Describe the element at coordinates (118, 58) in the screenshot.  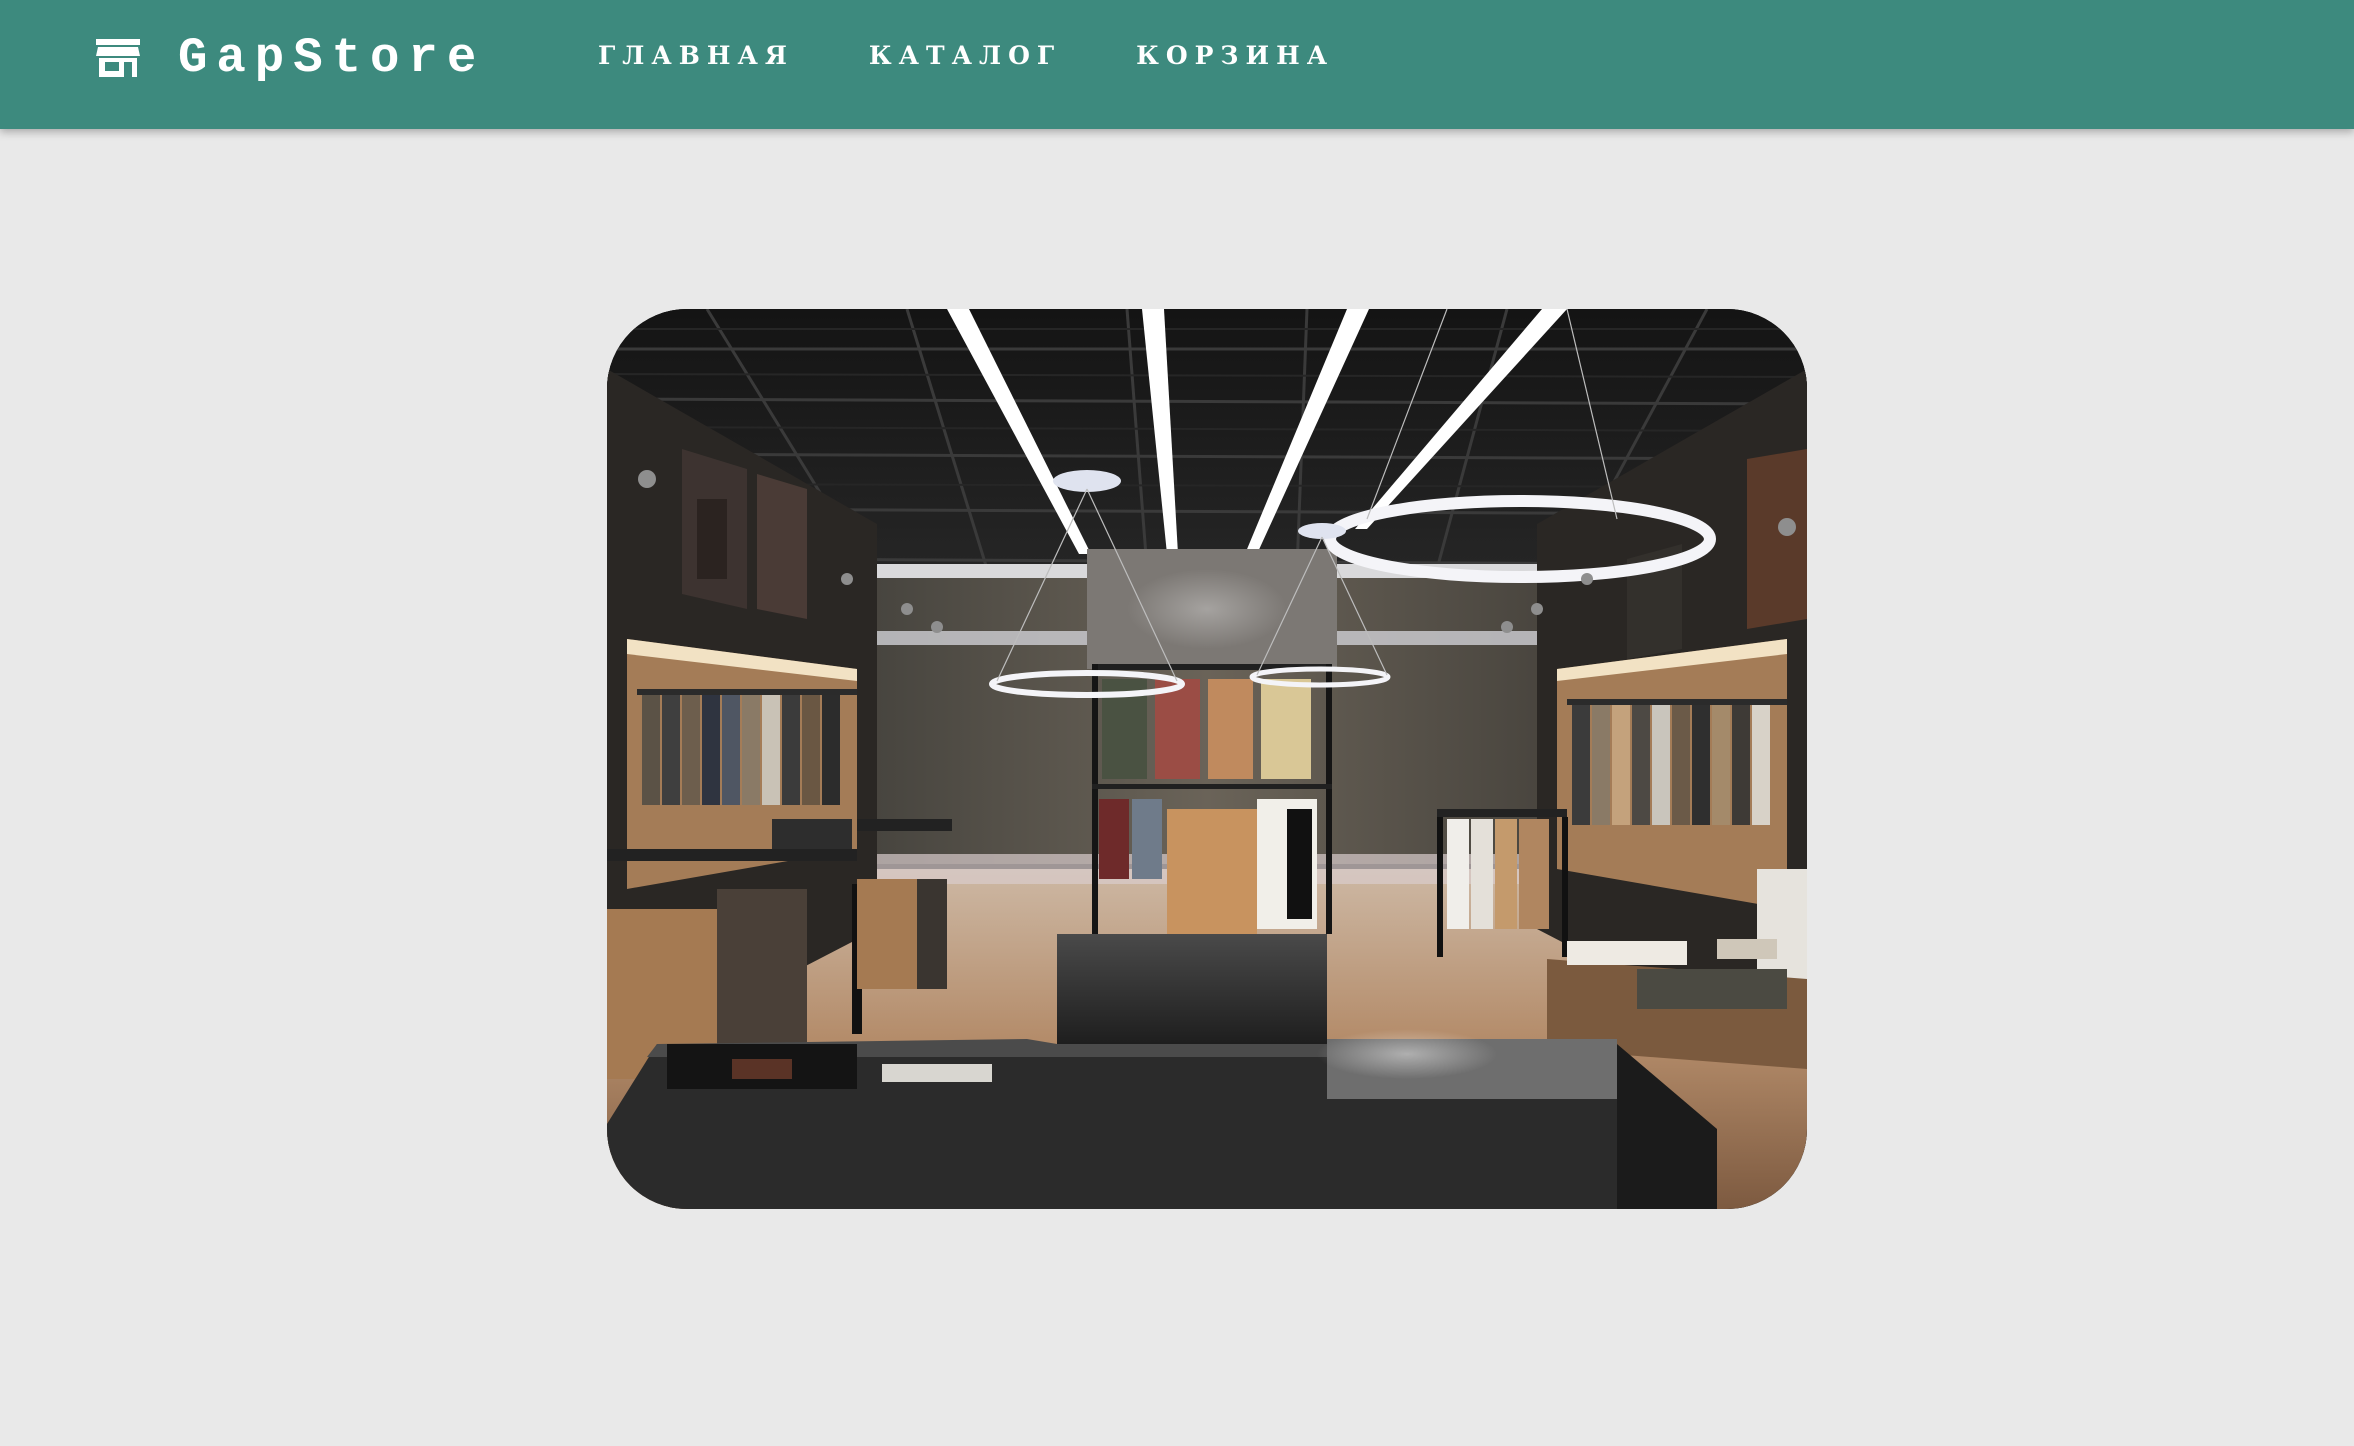
I see `store-icon` at that location.